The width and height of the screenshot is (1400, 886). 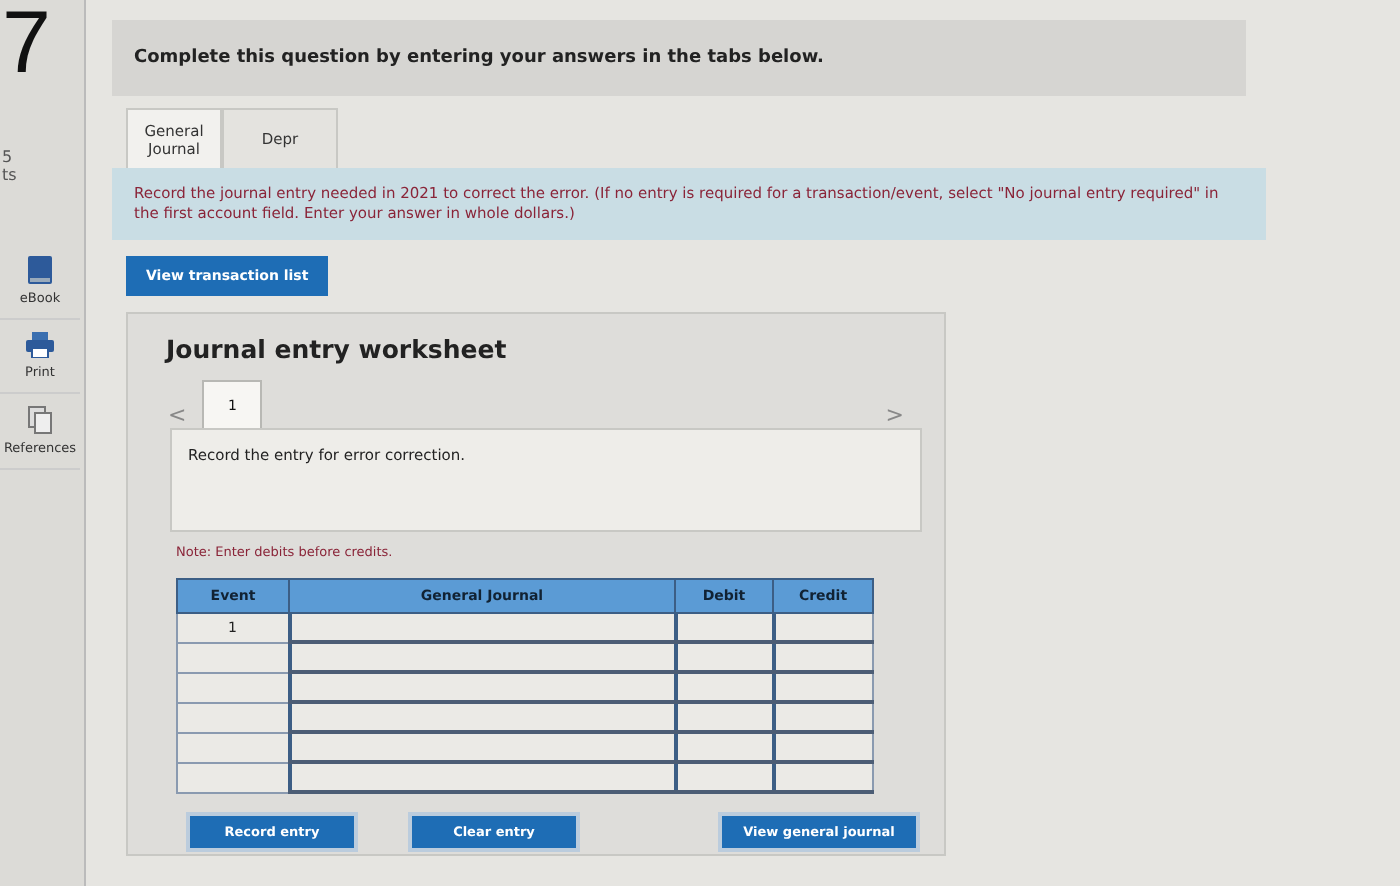 What do you see at coordinates (40, 270) in the screenshot?
I see `book-icon` at bounding box center [40, 270].